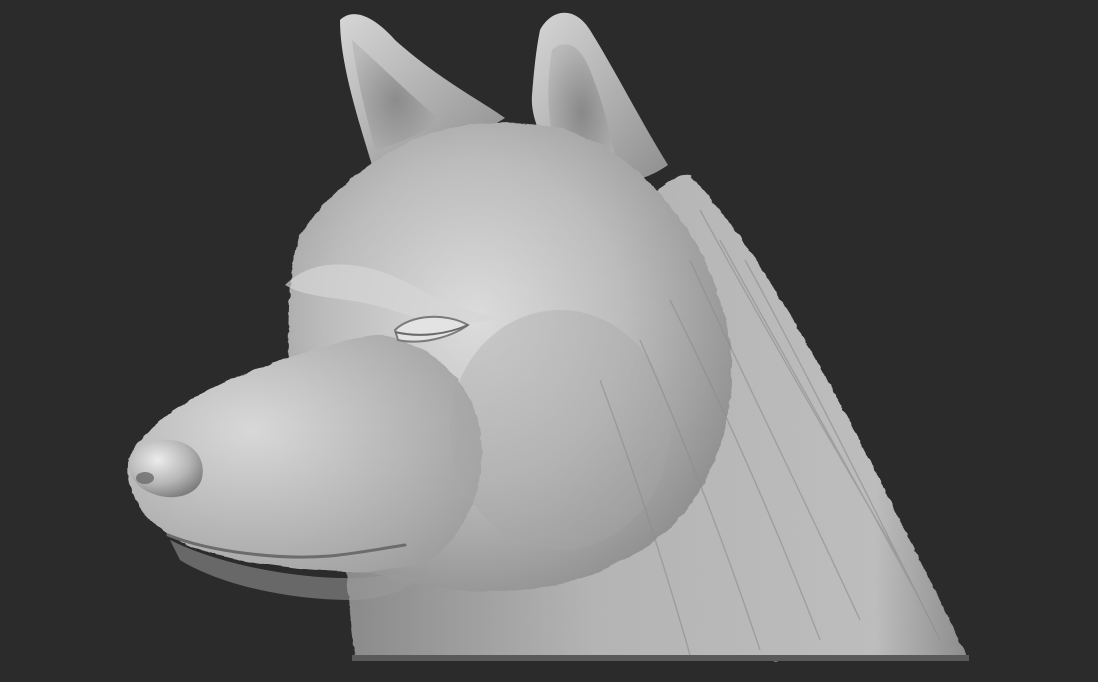 The width and height of the screenshot is (1098, 682). Describe the element at coordinates (560, 430) in the screenshot. I see `cheek` at that location.